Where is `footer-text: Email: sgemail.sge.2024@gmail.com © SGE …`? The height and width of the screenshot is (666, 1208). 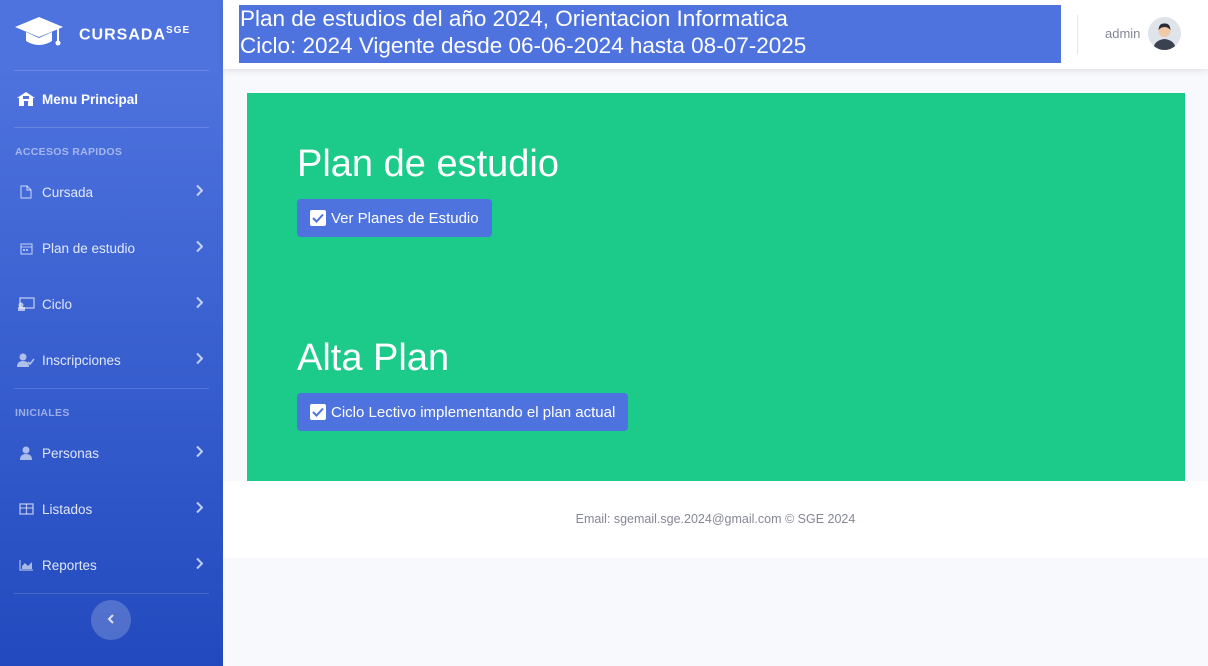
footer-text: Email: sgemail.sge.2024@gmail.com © SGE … is located at coordinates (715, 519).